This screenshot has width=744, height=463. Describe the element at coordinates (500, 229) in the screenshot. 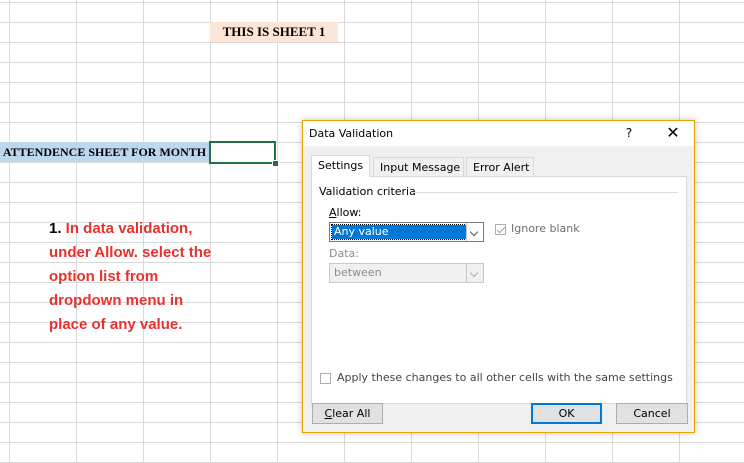

I see `ignore-blank-checkbox` at that location.